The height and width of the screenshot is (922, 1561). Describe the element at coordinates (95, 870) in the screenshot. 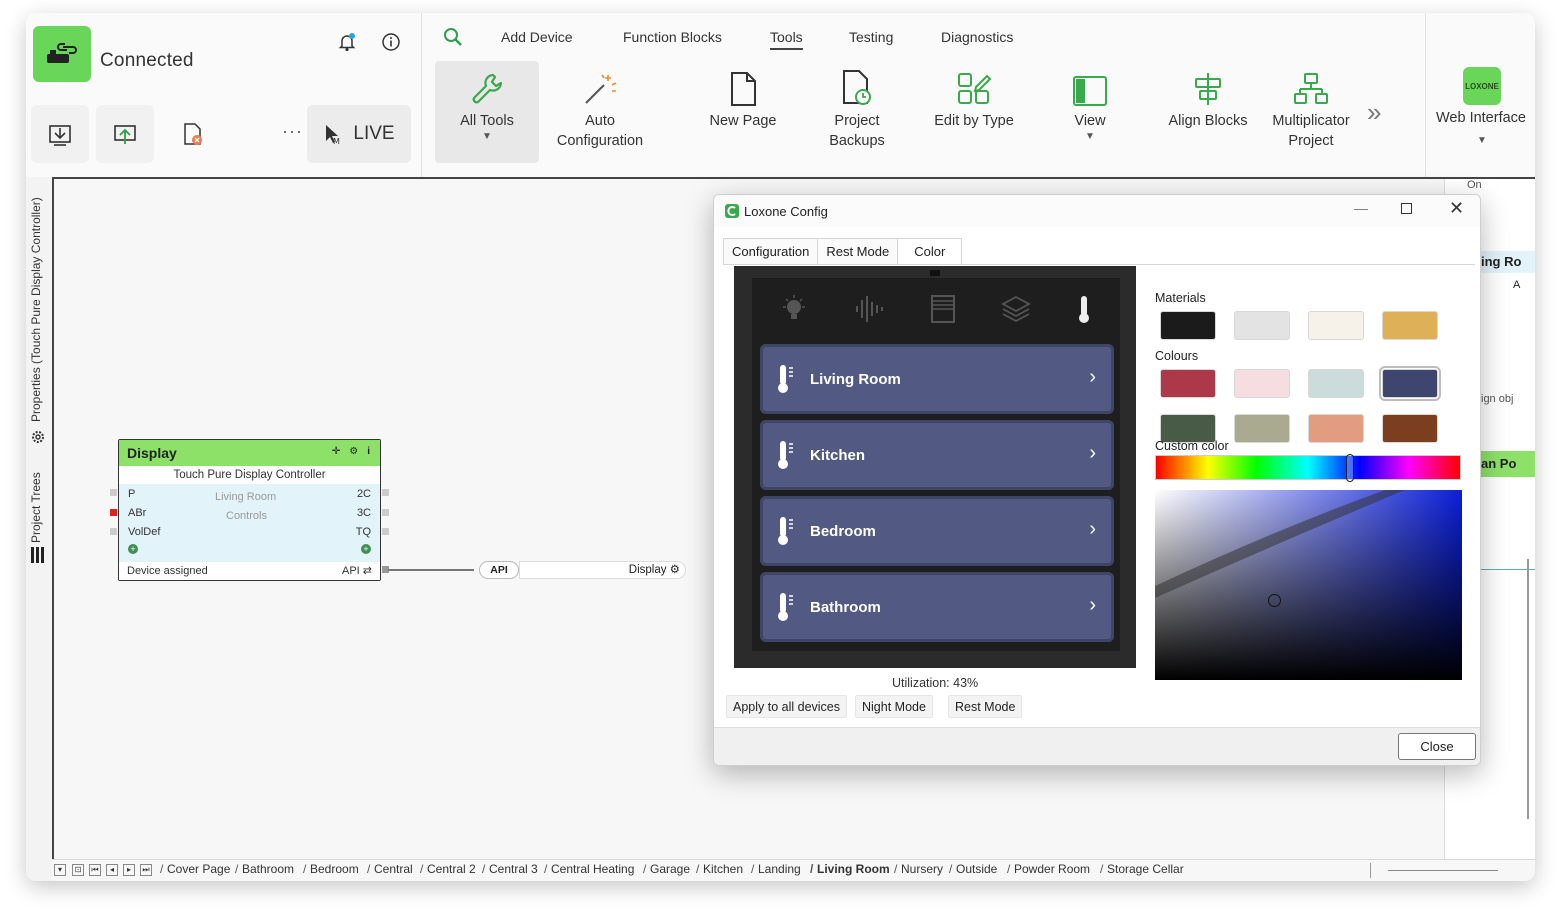

I see `first-page-button: ⏮` at that location.